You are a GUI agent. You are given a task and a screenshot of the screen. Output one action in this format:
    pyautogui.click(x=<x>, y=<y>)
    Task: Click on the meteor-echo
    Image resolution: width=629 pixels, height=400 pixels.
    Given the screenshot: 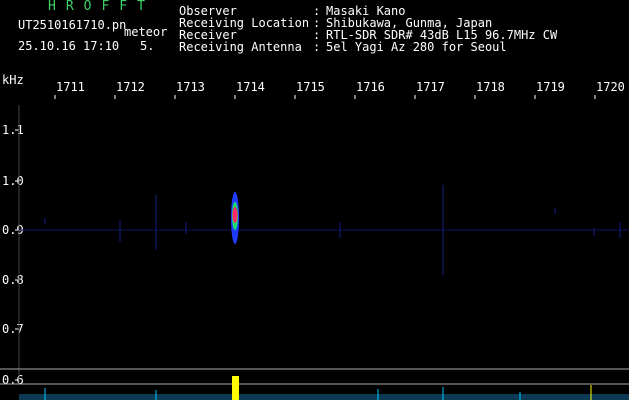 What is the action you would take?
    pyautogui.click(x=235, y=218)
    